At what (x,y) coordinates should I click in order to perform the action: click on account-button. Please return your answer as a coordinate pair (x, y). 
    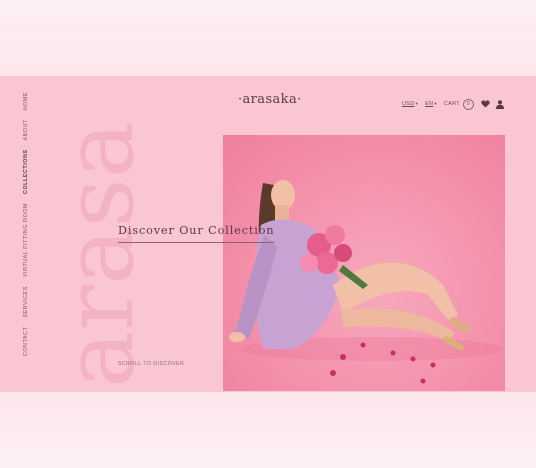
    Looking at the image, I should click on (499, 104).